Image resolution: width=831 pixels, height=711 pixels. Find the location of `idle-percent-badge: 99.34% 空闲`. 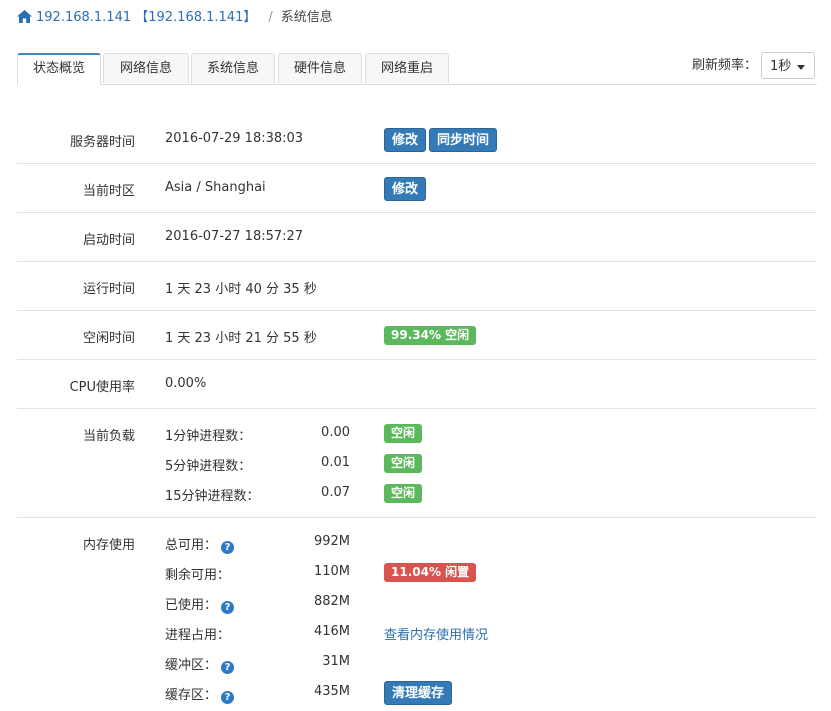

idle-percent-badge: 99.34% 空闲 is located at coordinates (430, 335).